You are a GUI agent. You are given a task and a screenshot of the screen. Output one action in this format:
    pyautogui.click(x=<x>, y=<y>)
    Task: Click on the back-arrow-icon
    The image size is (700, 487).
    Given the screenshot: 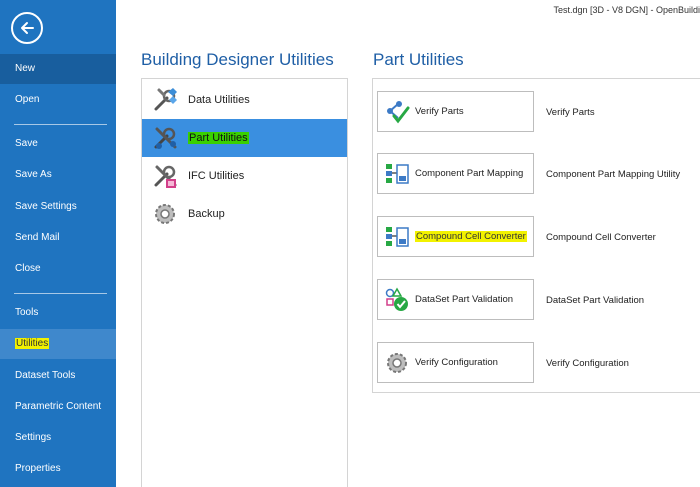 What is the action you would take?
    pyautogui.click(x=27, y=28)
    